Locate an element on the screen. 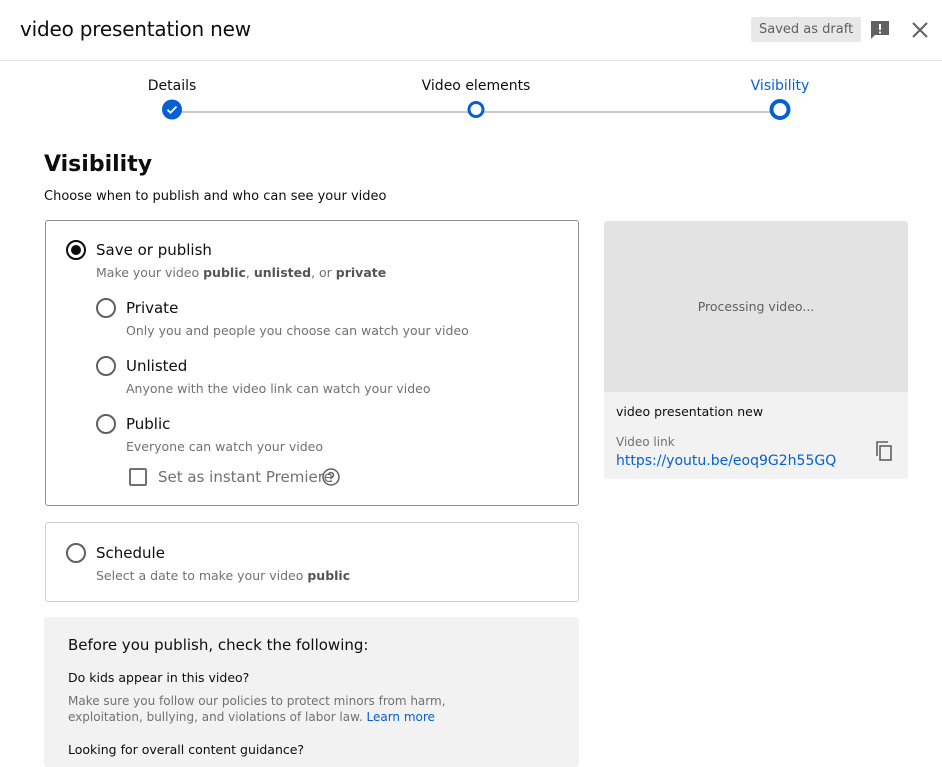  checklist-title: Before you publish, check the following: is located at coordinates (218, 645).